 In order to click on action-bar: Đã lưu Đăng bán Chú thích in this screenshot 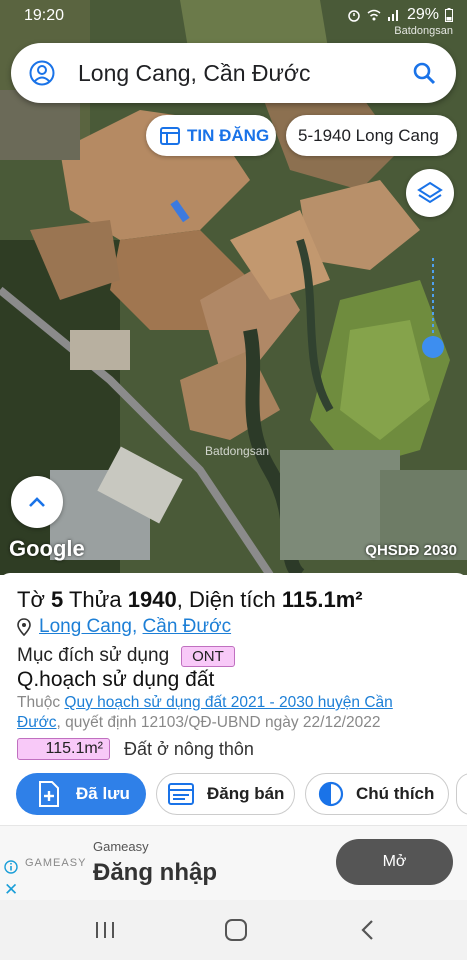, I will do `click(233, 795)`.